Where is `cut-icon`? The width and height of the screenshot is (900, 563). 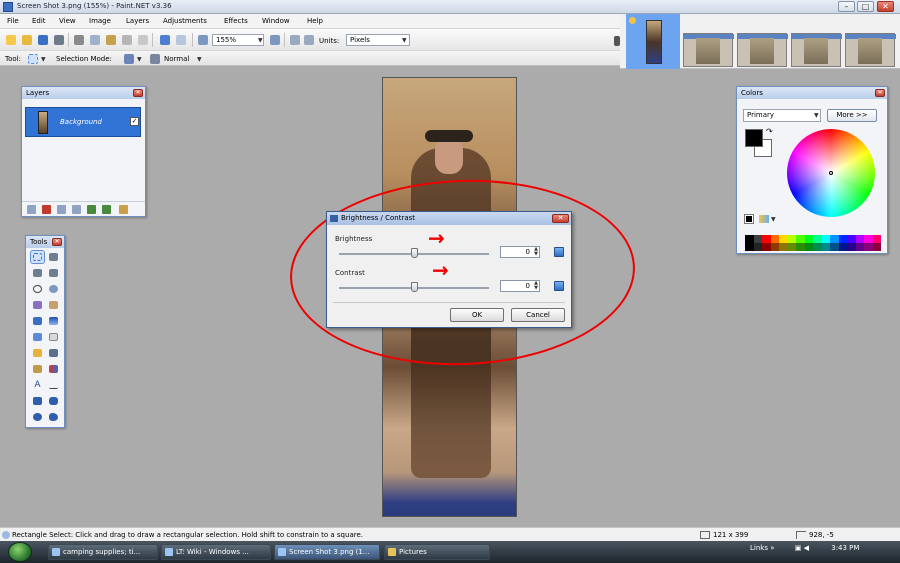 cut-icon is located at coordinates (79, 40).